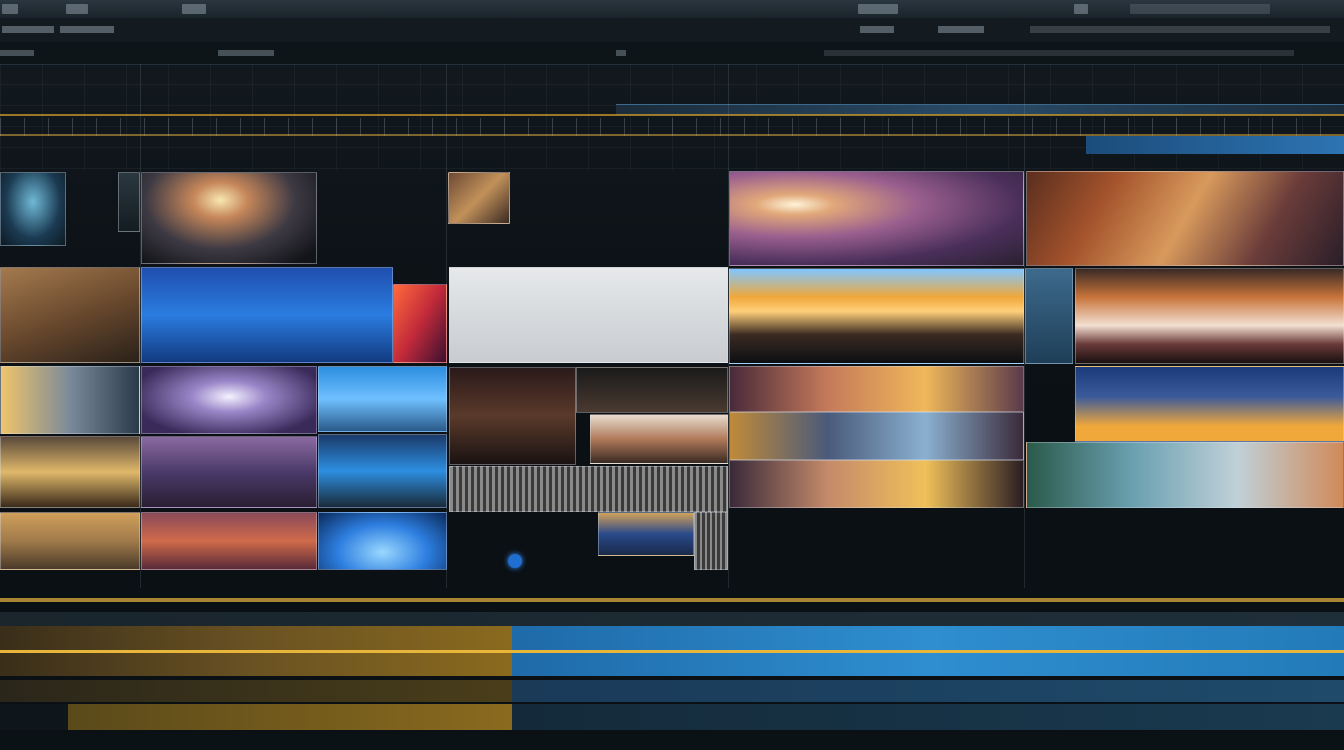 This screenshot has height=750, width=1344. Describe the element at coordinates (672, 53) in the screenshot. I see `time-ruler` at that location.